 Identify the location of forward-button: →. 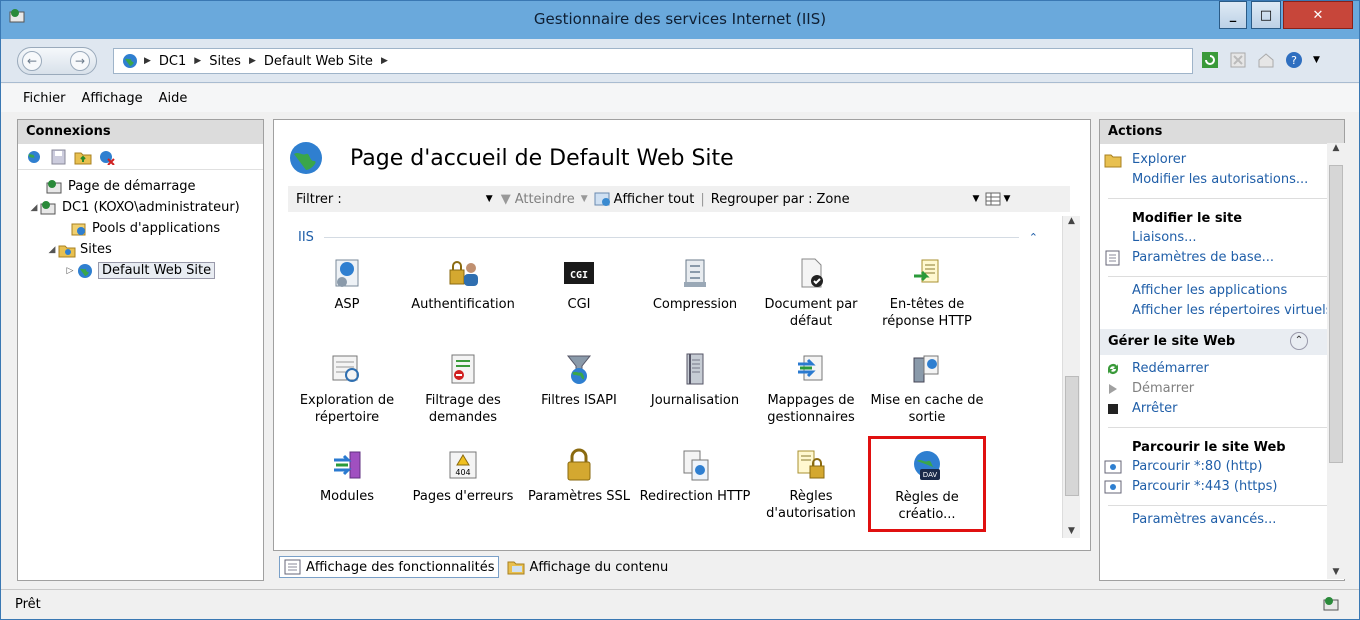
(80, 61).